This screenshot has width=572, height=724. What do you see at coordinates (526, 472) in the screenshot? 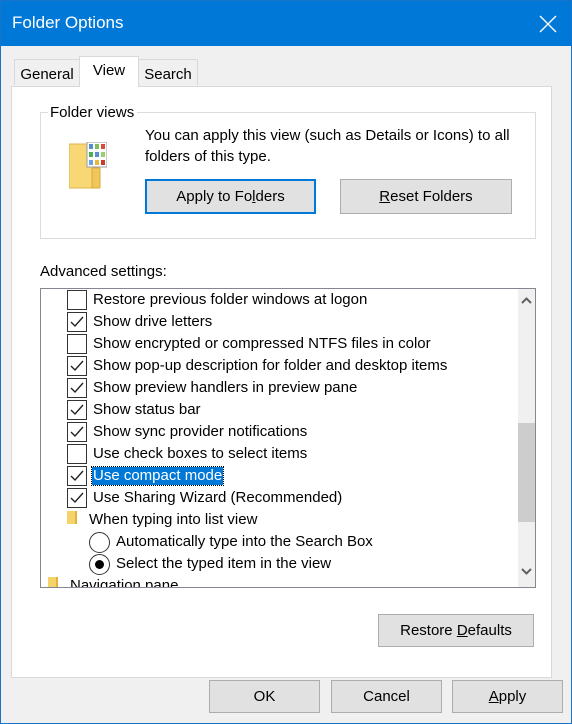
I see `scroll-thumb` at bounding box center [526, 472].